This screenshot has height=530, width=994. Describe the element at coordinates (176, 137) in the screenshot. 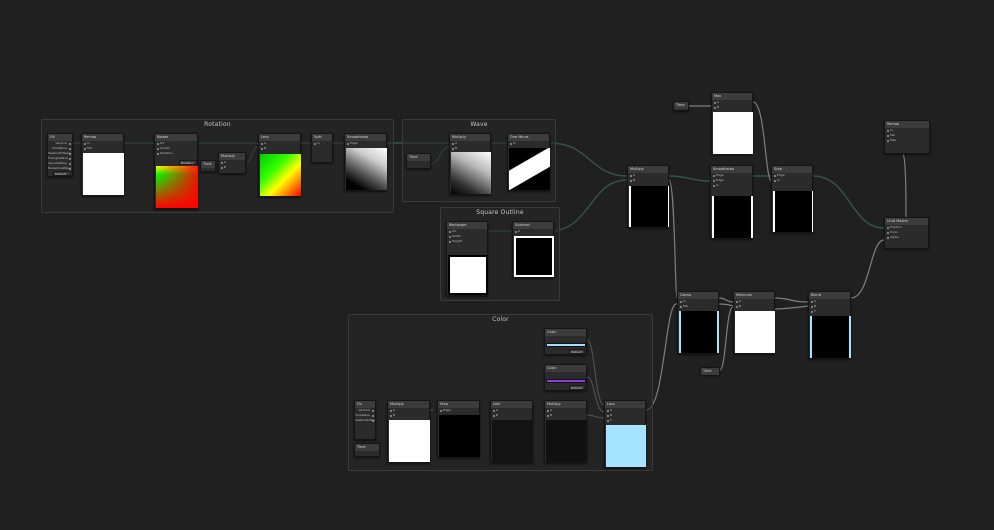

I see `node-rotate-title: Rotate` at that location.